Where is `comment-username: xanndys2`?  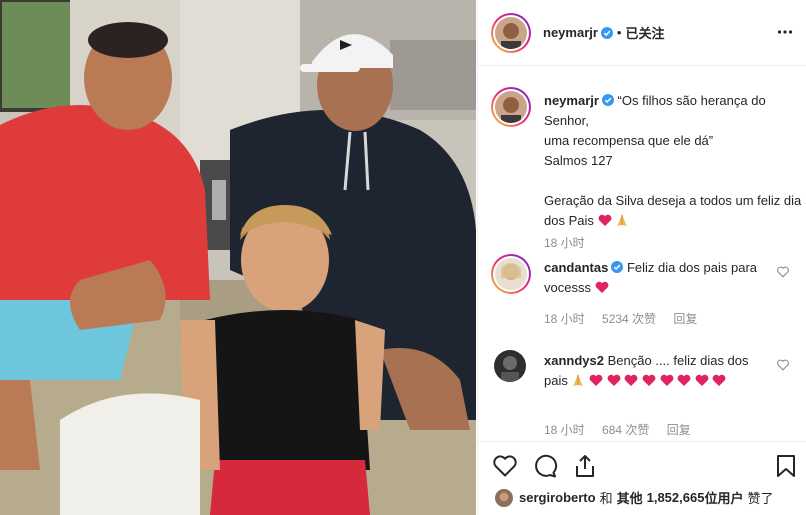 comment-username: xanndys2 is located at coordinates (574, 360).